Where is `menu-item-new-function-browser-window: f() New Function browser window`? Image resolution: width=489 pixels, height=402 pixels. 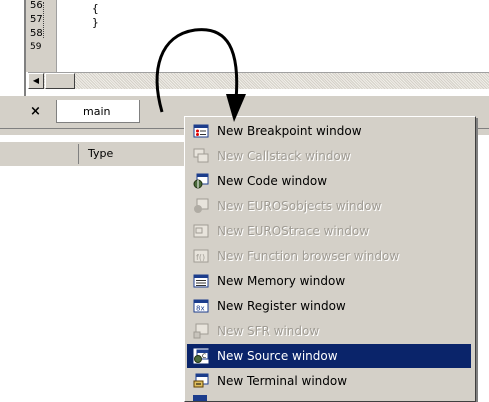 menu-item-new-function-browser-window: f() New Function browser window is located at coordinates (329, 256).